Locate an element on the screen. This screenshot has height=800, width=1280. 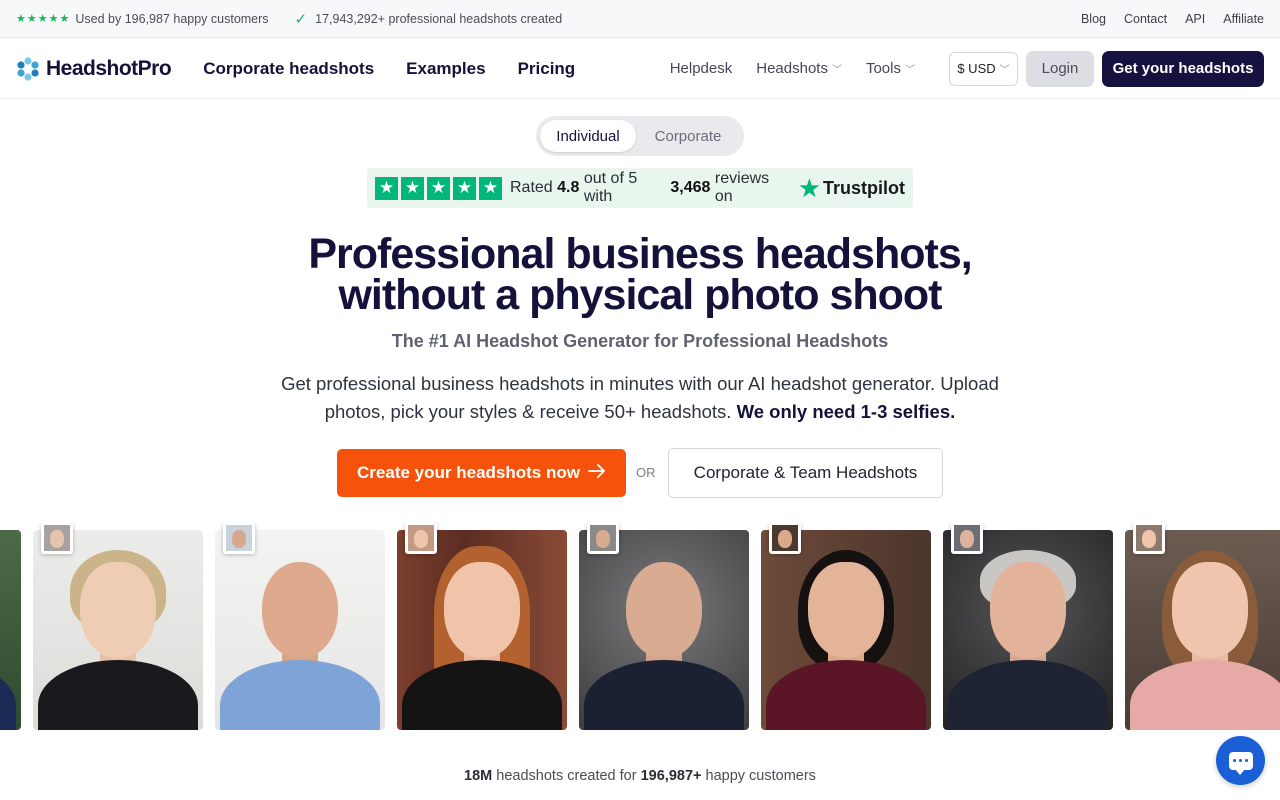
login-button: Login is located at coordinates (1060, 68).